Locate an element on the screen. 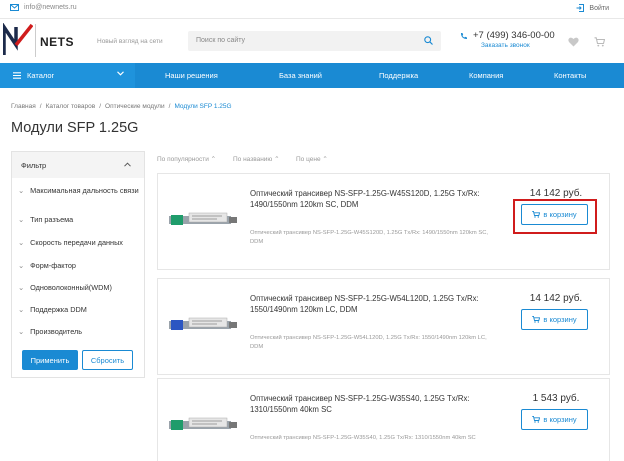  breadcrumb-home: Главная is located at coordinates (23, 106).